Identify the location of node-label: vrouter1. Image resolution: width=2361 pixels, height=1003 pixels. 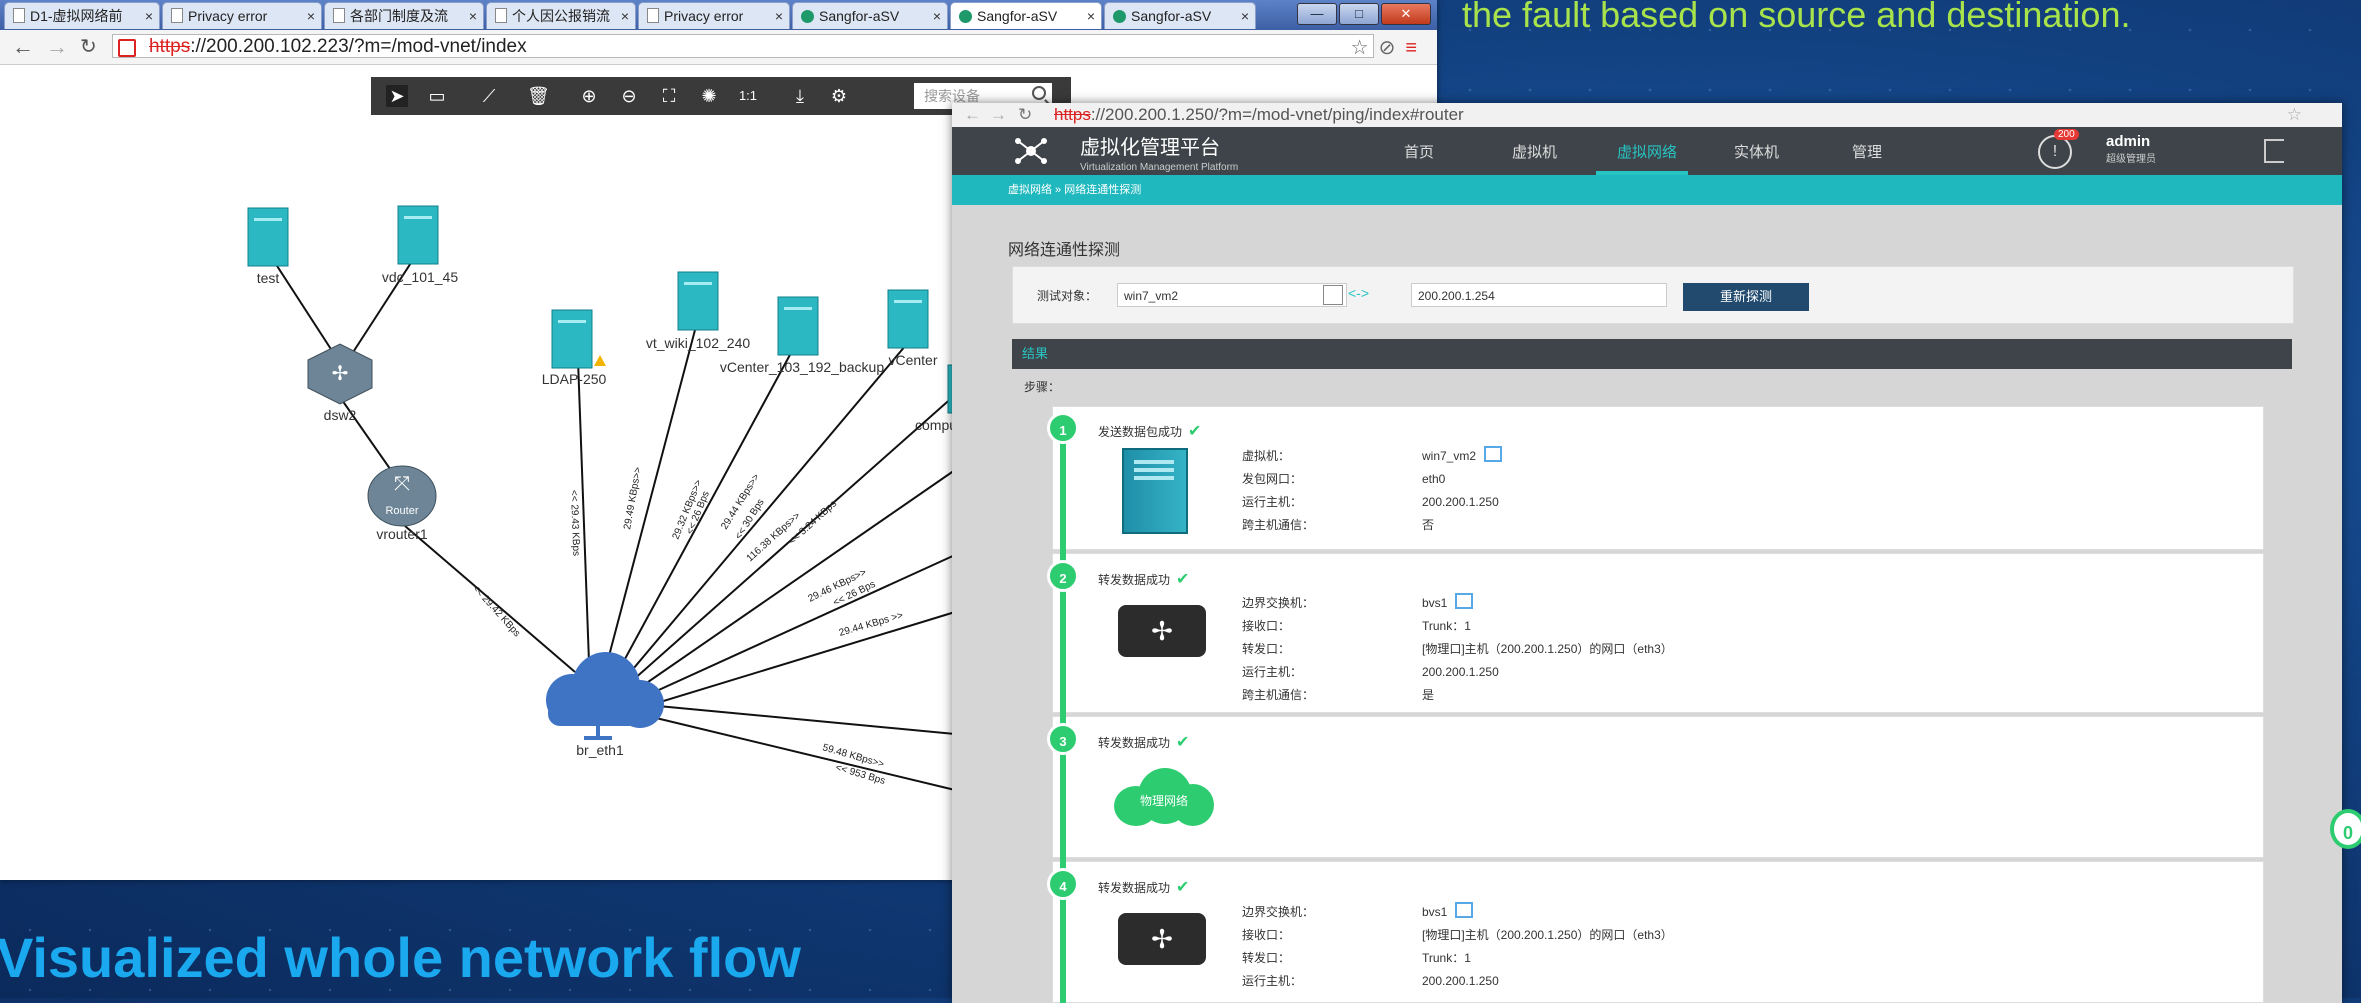
(402, 534).